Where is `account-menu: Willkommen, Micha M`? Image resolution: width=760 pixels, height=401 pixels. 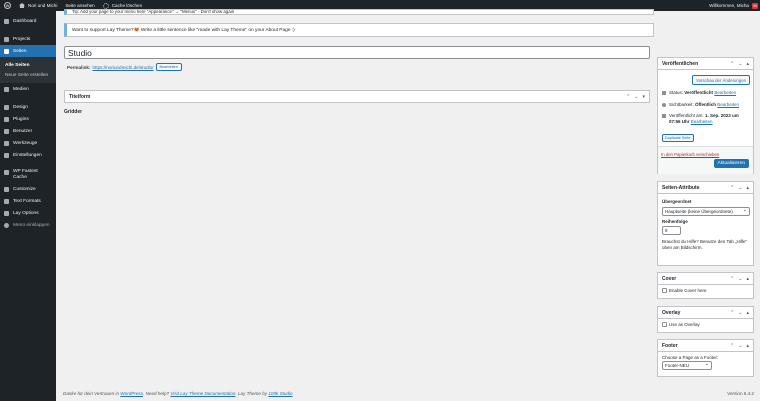
account-menu: Willkommen, Micha M is located at coordinates (734, 5).